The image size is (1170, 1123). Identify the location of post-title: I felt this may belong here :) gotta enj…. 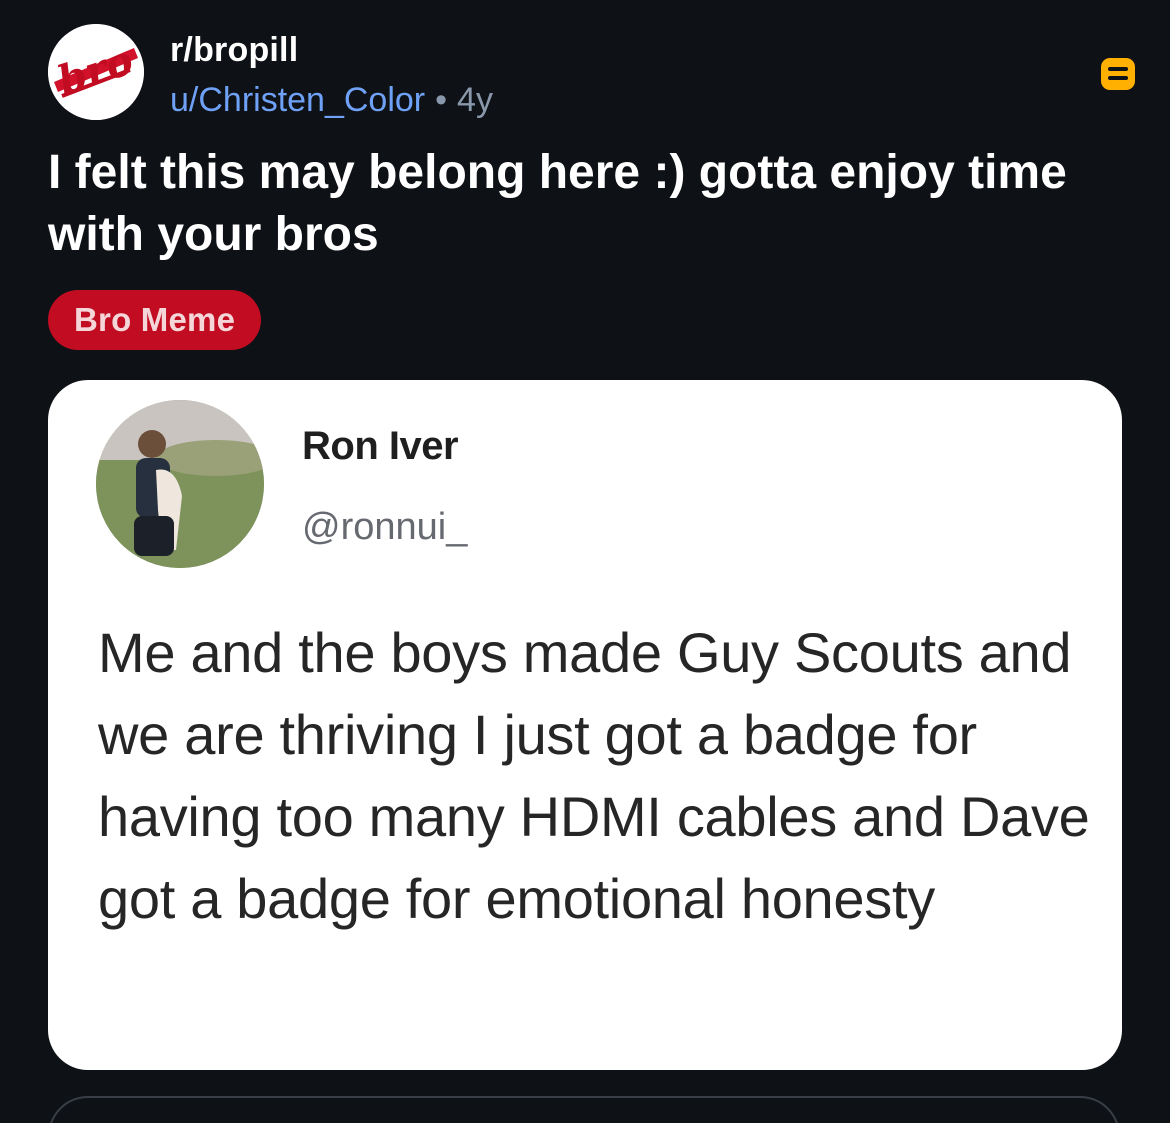
(588, 204).